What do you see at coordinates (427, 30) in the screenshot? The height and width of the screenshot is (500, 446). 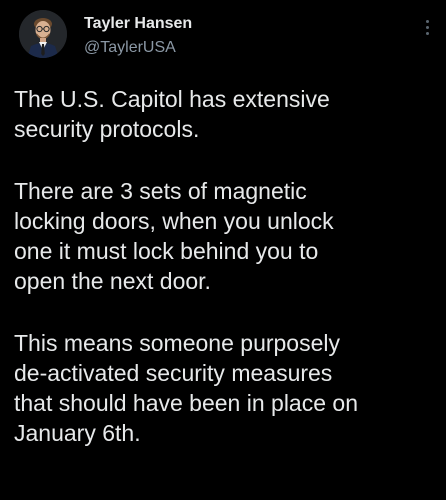 I see `more-options-icon` at bounding box center [427, 30].